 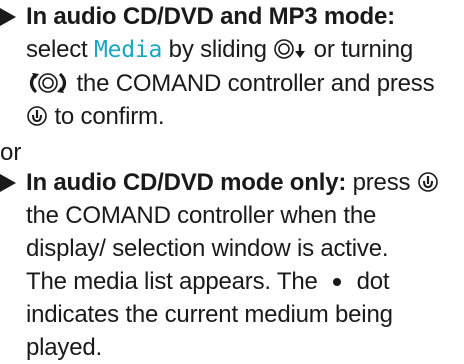 I want to click on step-1-text-part: select, so click(x=60, y=49).